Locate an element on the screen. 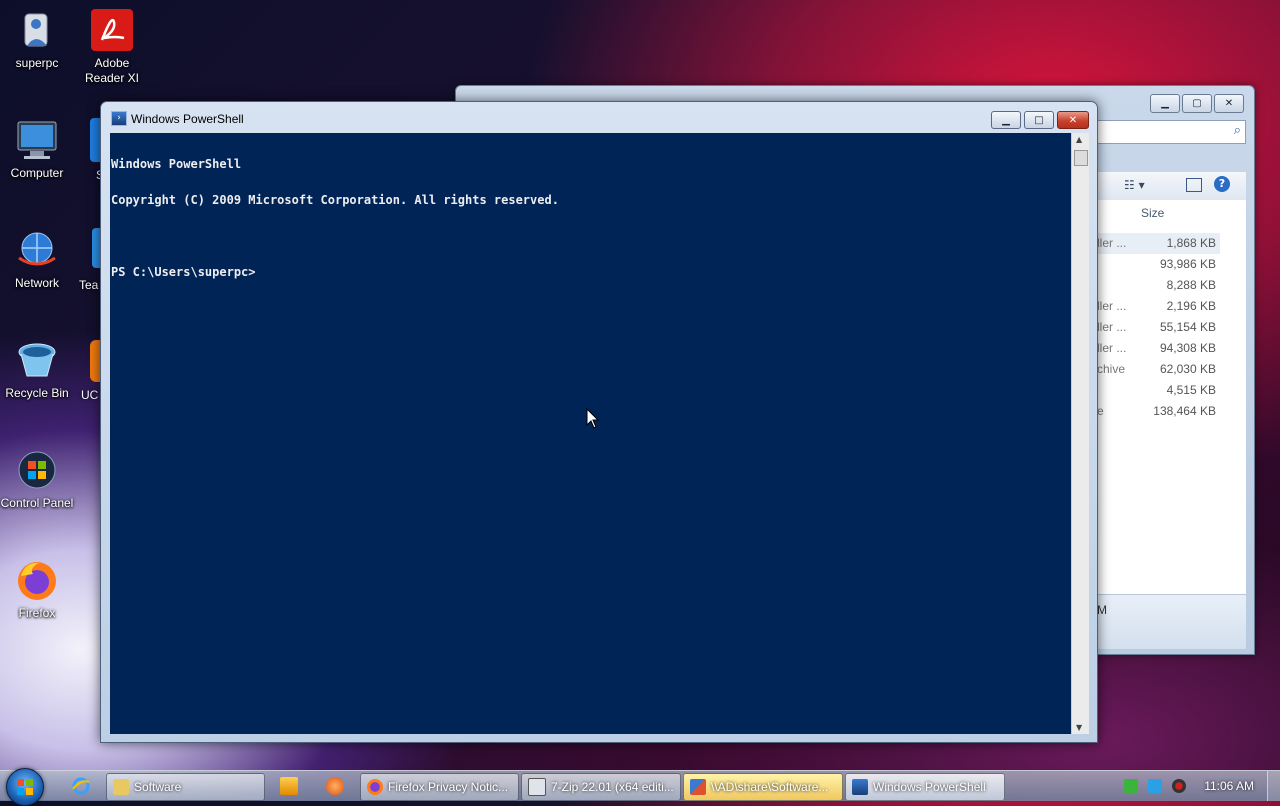 The width and height of the screenshot is (1280, 806). taskbar-item-software: Software is located at coordinates (185, 787).